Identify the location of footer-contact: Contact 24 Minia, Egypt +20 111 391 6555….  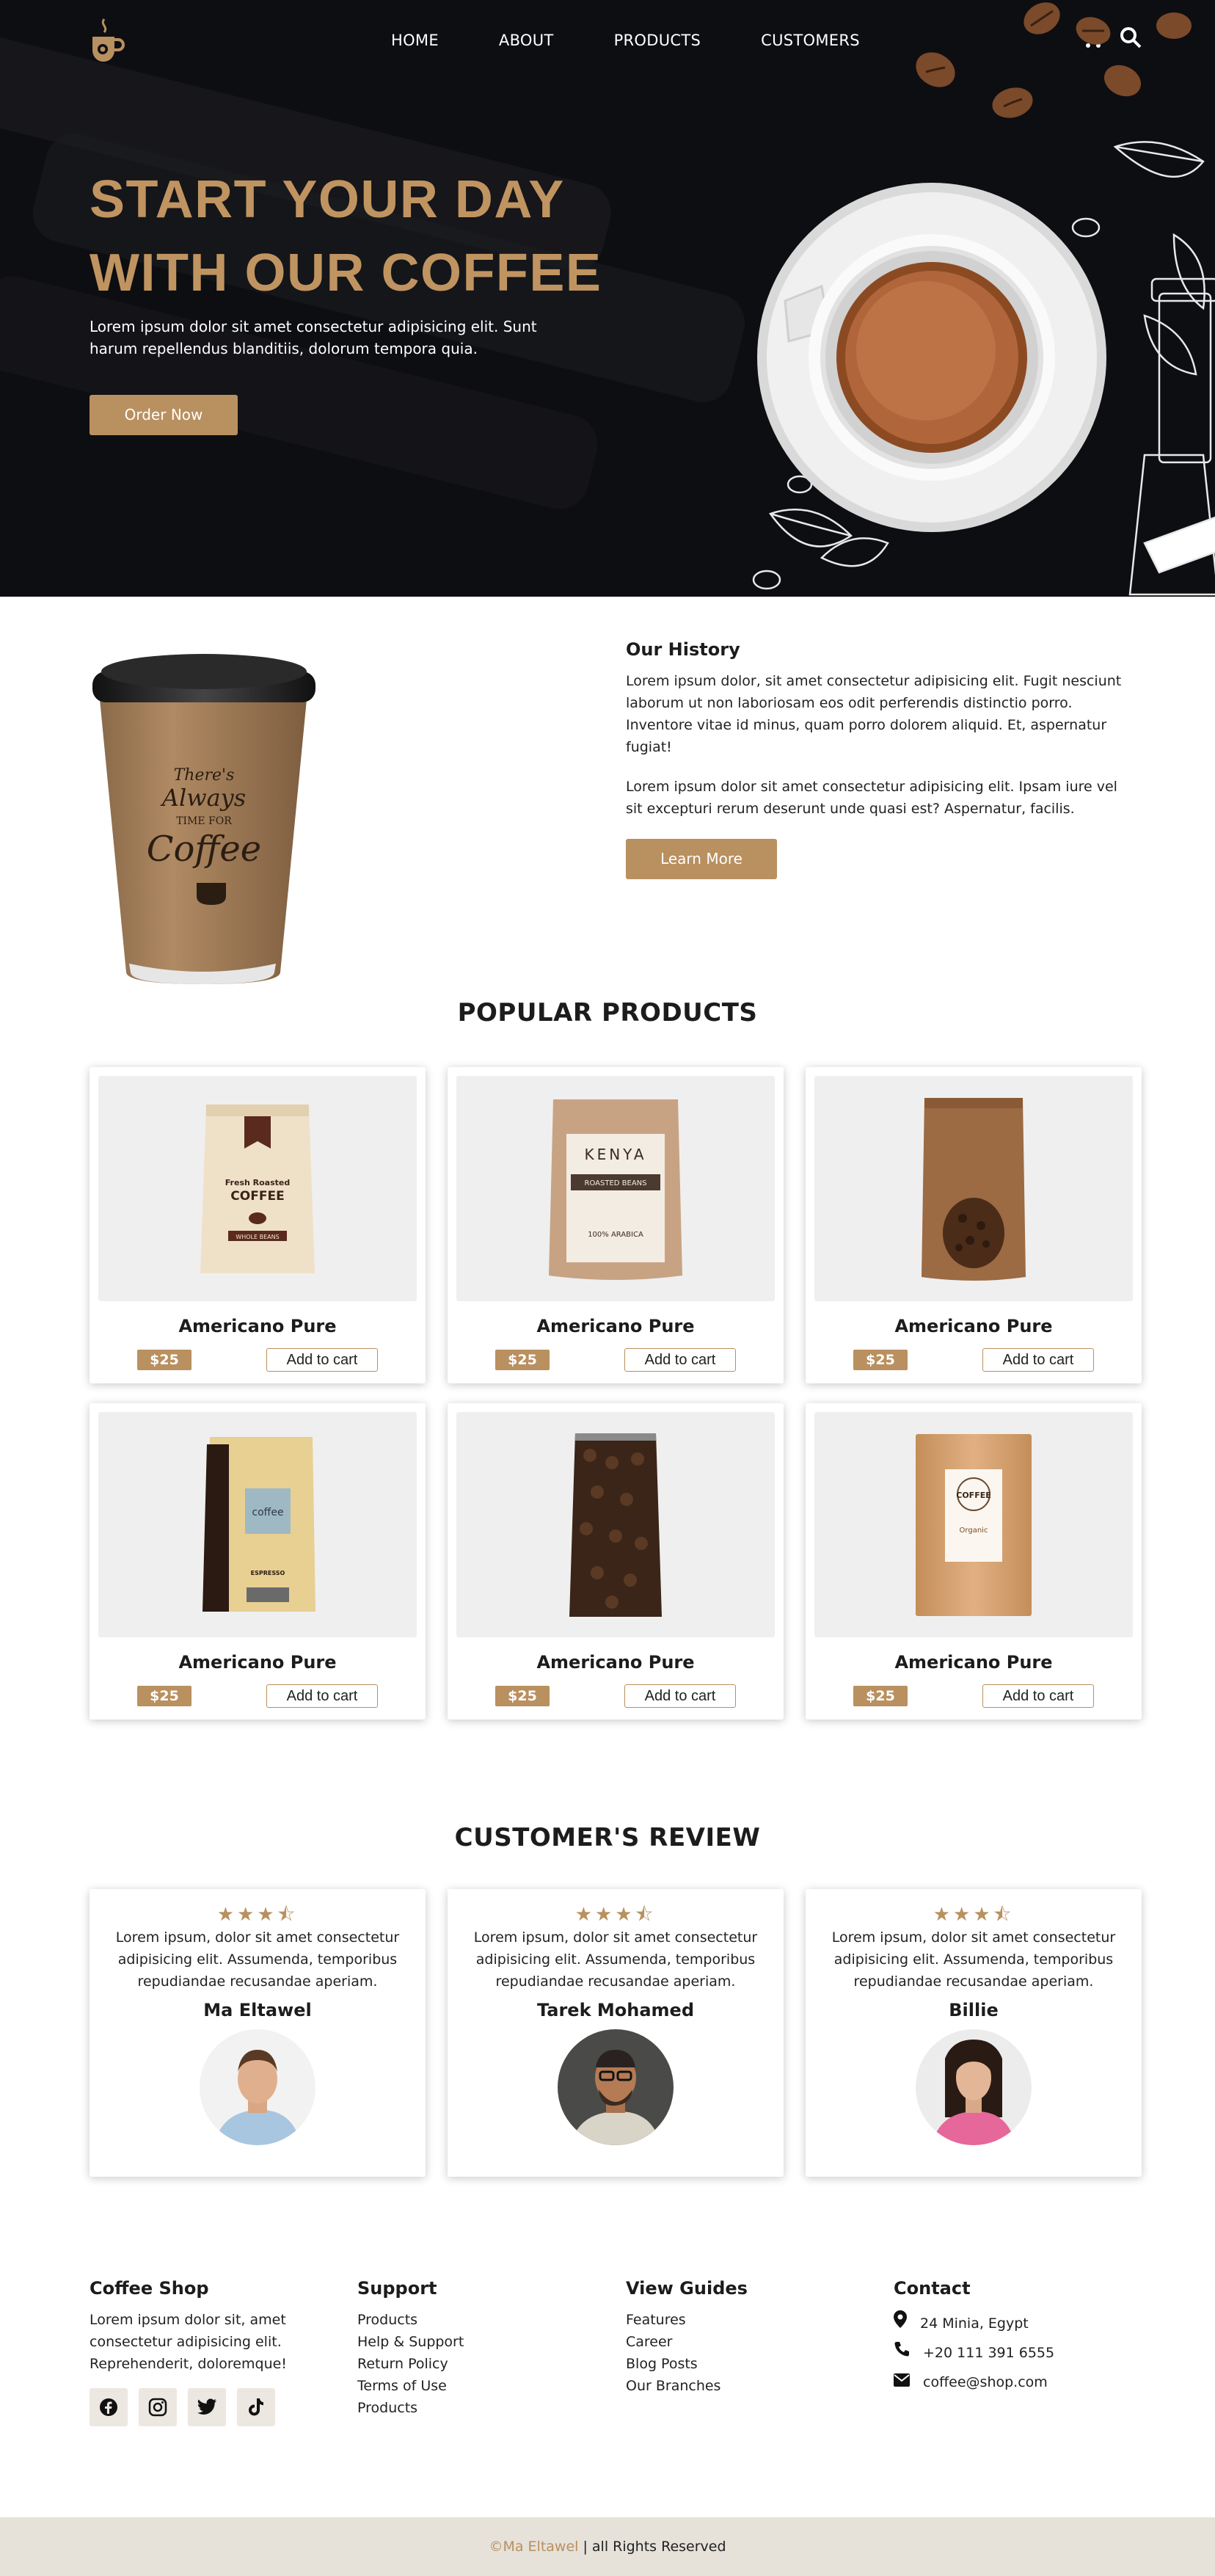
(974, 2337).